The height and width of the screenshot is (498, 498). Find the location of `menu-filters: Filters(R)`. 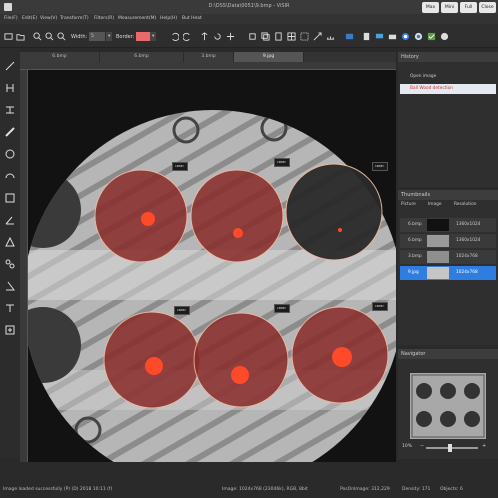

menu-filters: Filters(R) is located at coordinates (104, 18).